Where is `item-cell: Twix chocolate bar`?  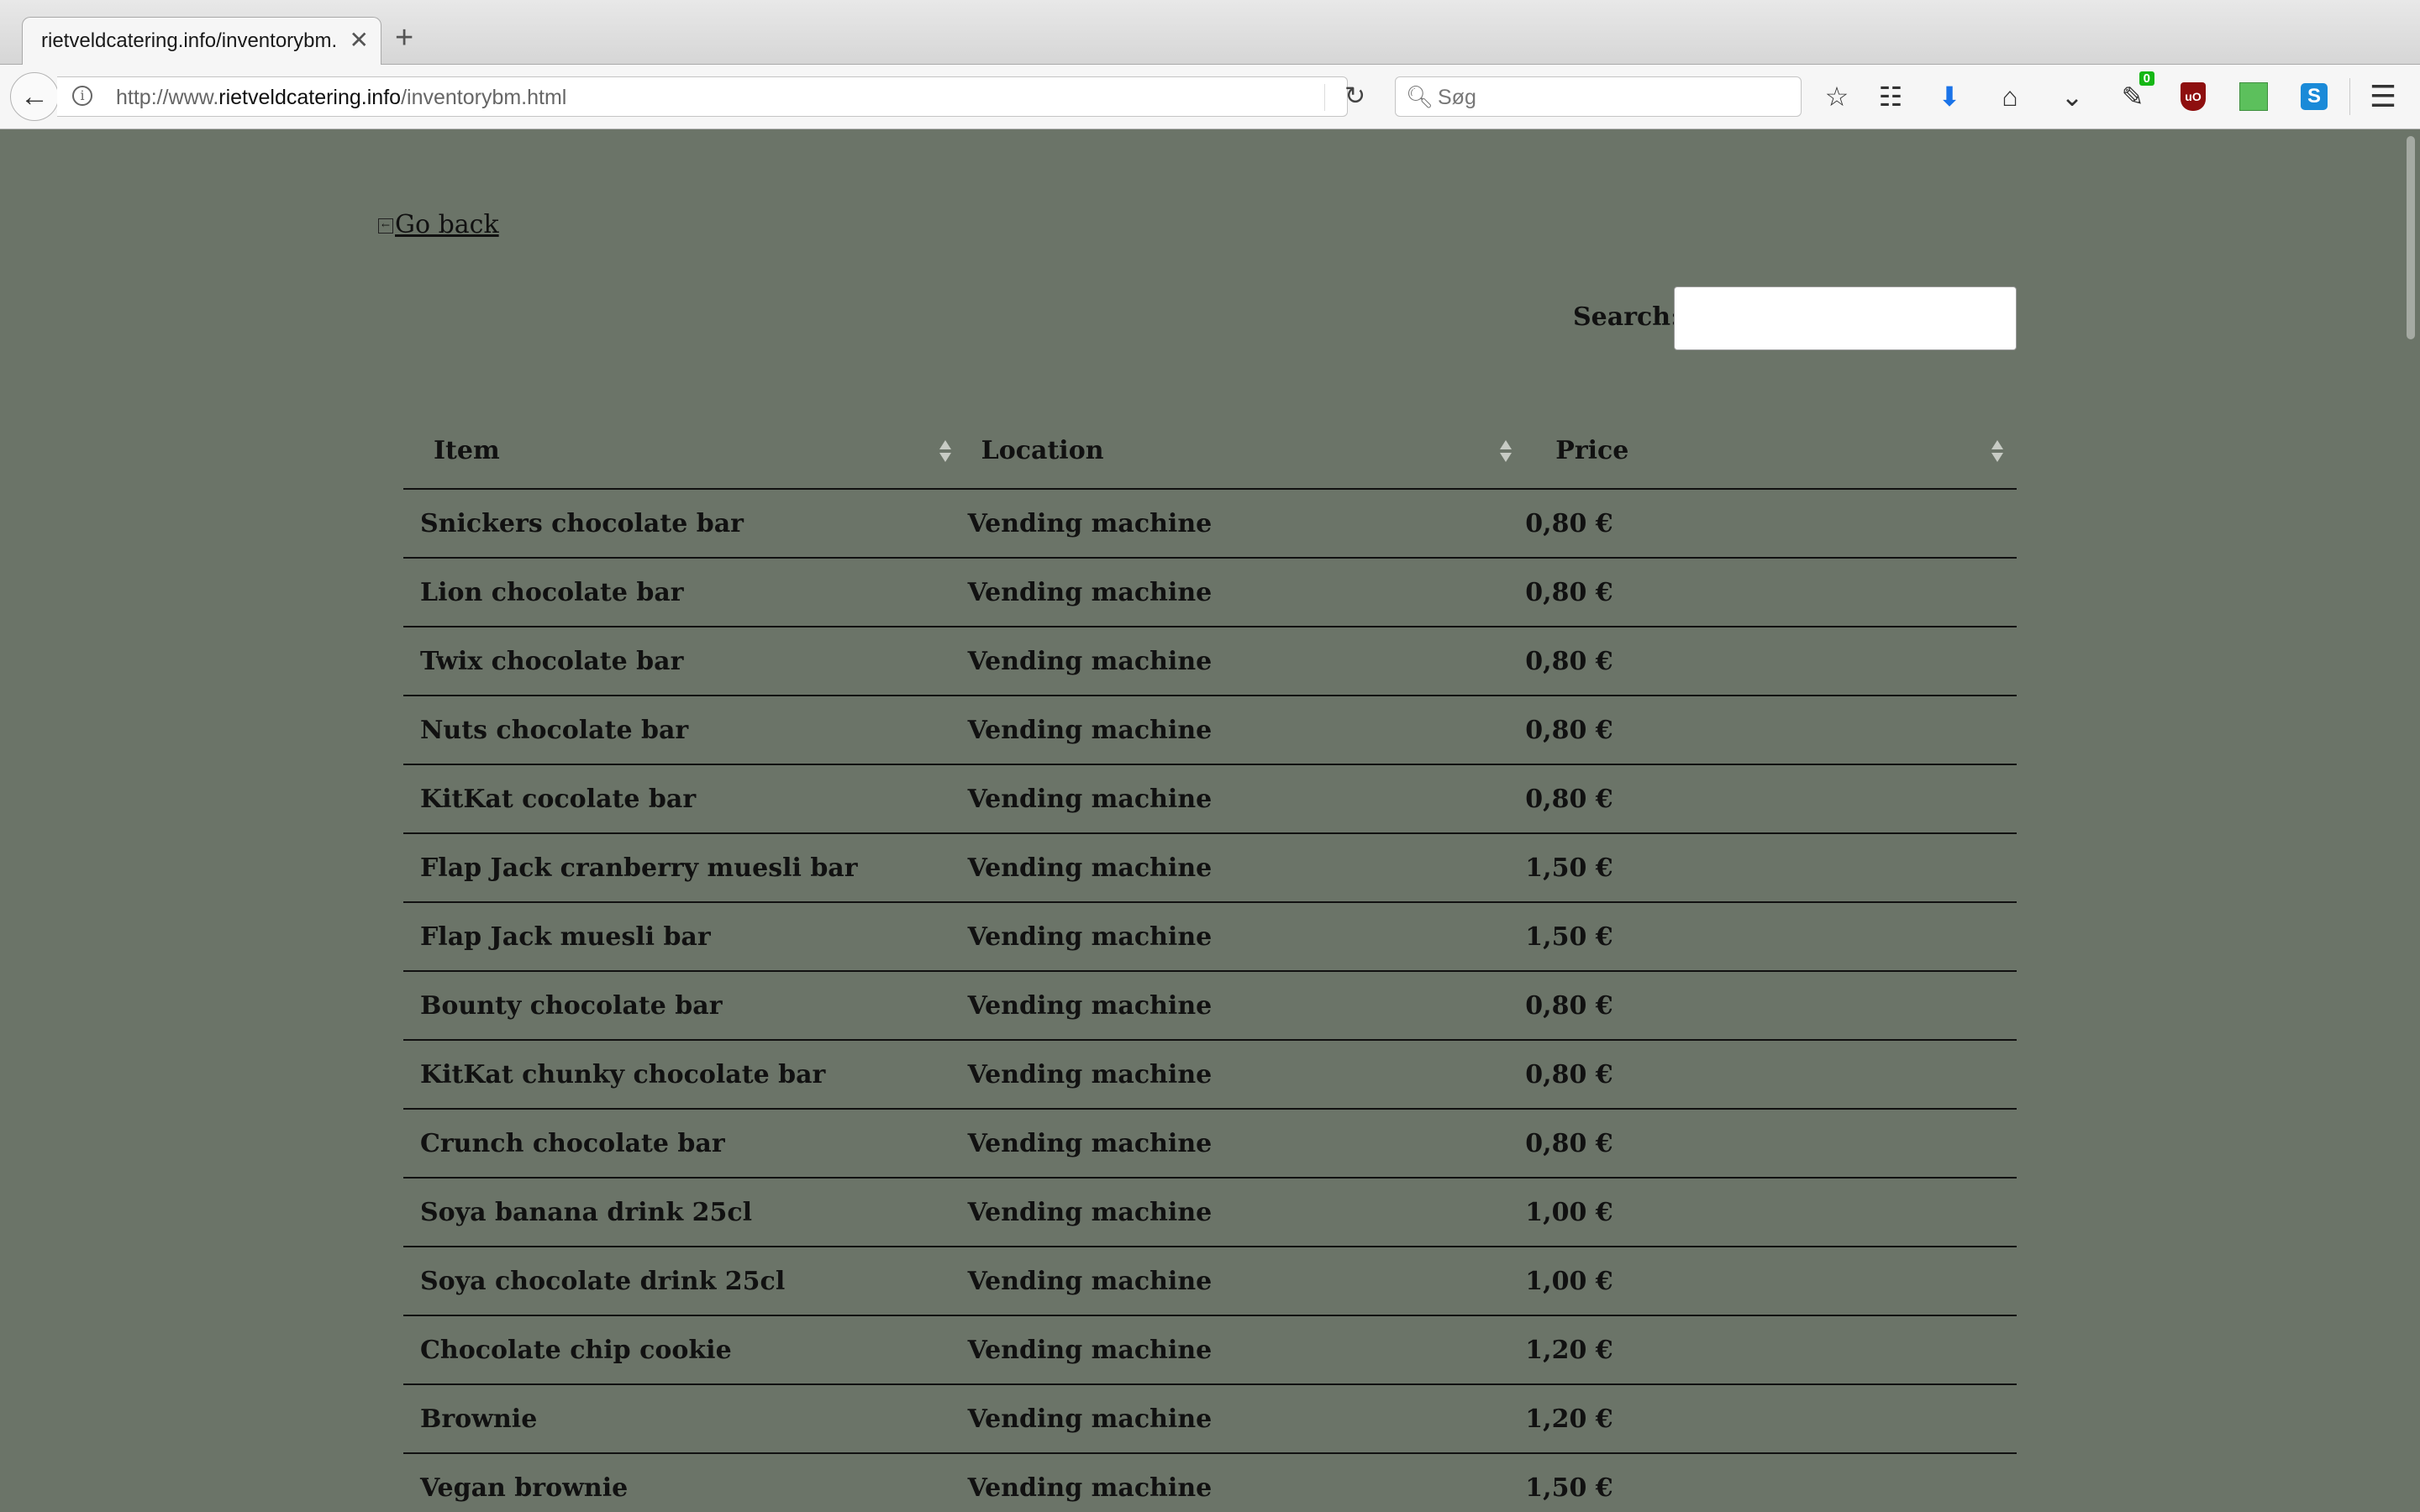 item-cell: Twix chocolate bar is located at coordinates (684, 661).